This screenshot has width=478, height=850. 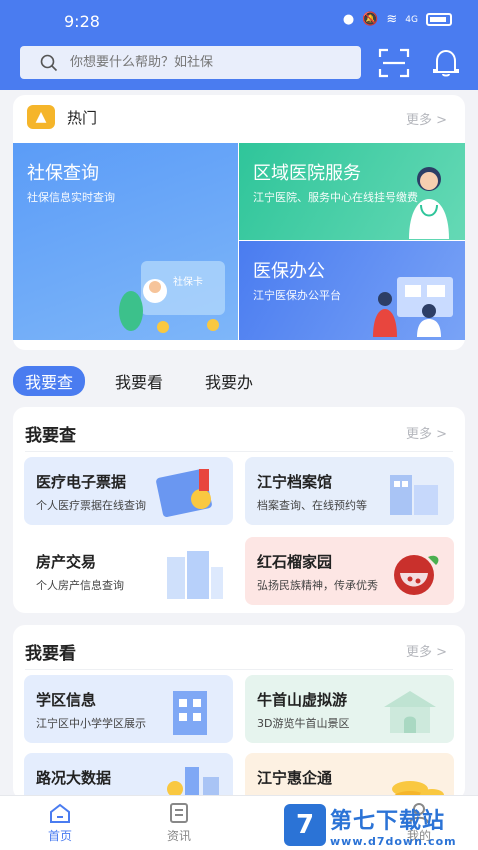 What do you see at coordinates (200, 62) in the screenshot?
I see `search-input` at bounding box center [200, 62].